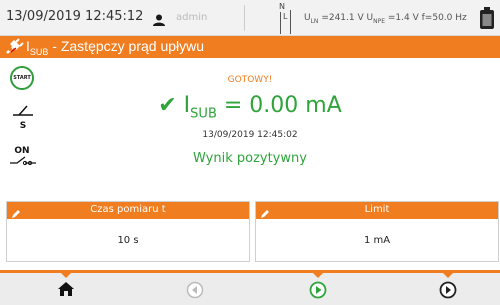 This screenshot has width=500, height=305. I want to click on next-button, so click(448, 287).